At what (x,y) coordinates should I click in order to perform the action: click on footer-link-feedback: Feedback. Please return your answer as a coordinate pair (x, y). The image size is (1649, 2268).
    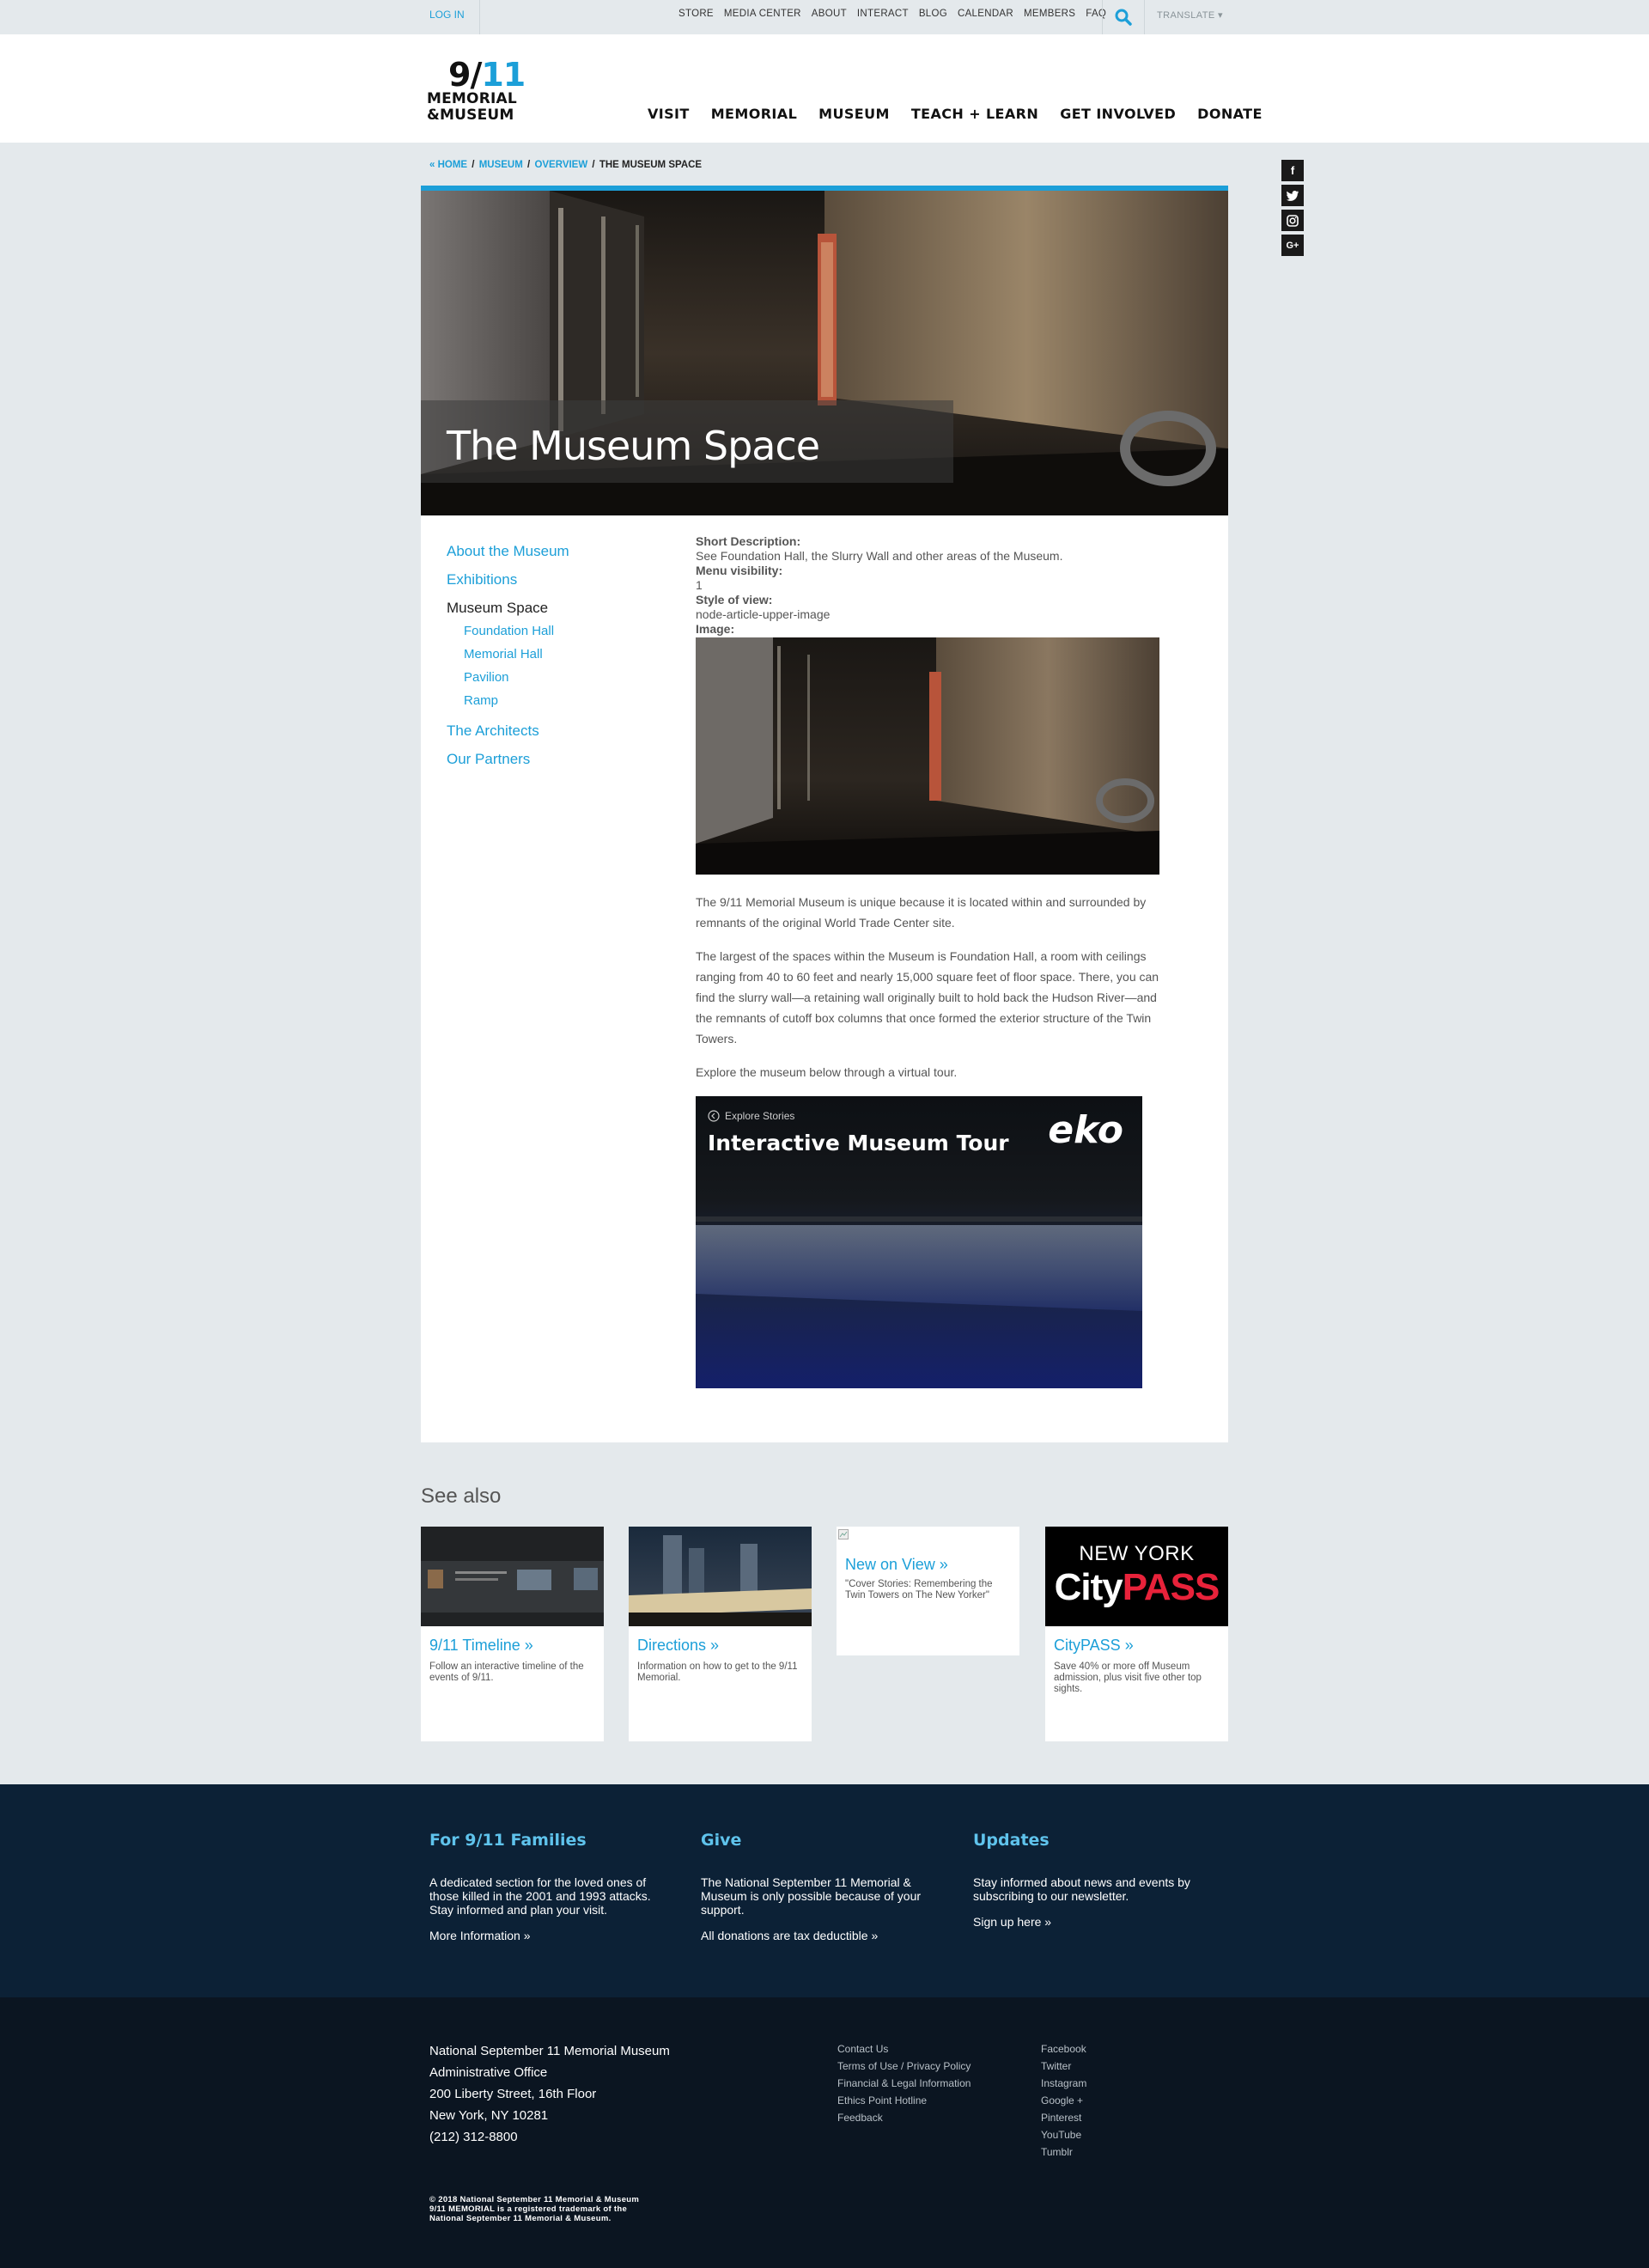
    Looking at the image, I should click on (904, 2117).